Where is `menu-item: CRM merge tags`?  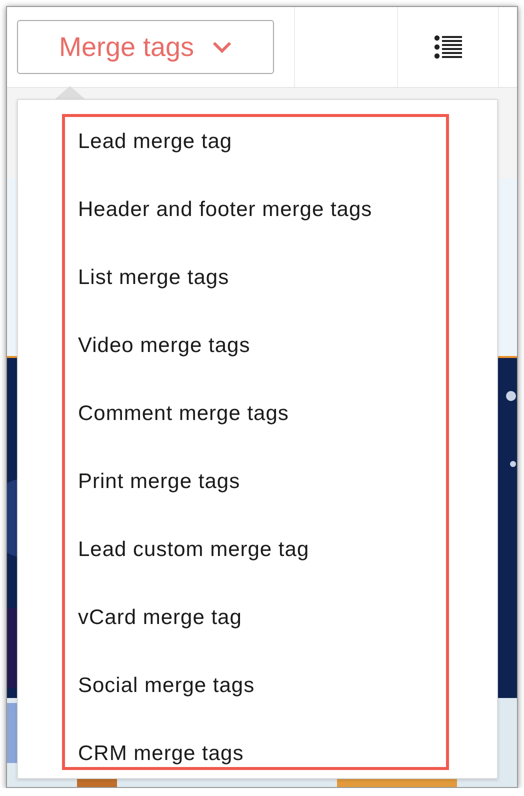 menu-item: CRM merge tags is located at coordinates (225, 765).